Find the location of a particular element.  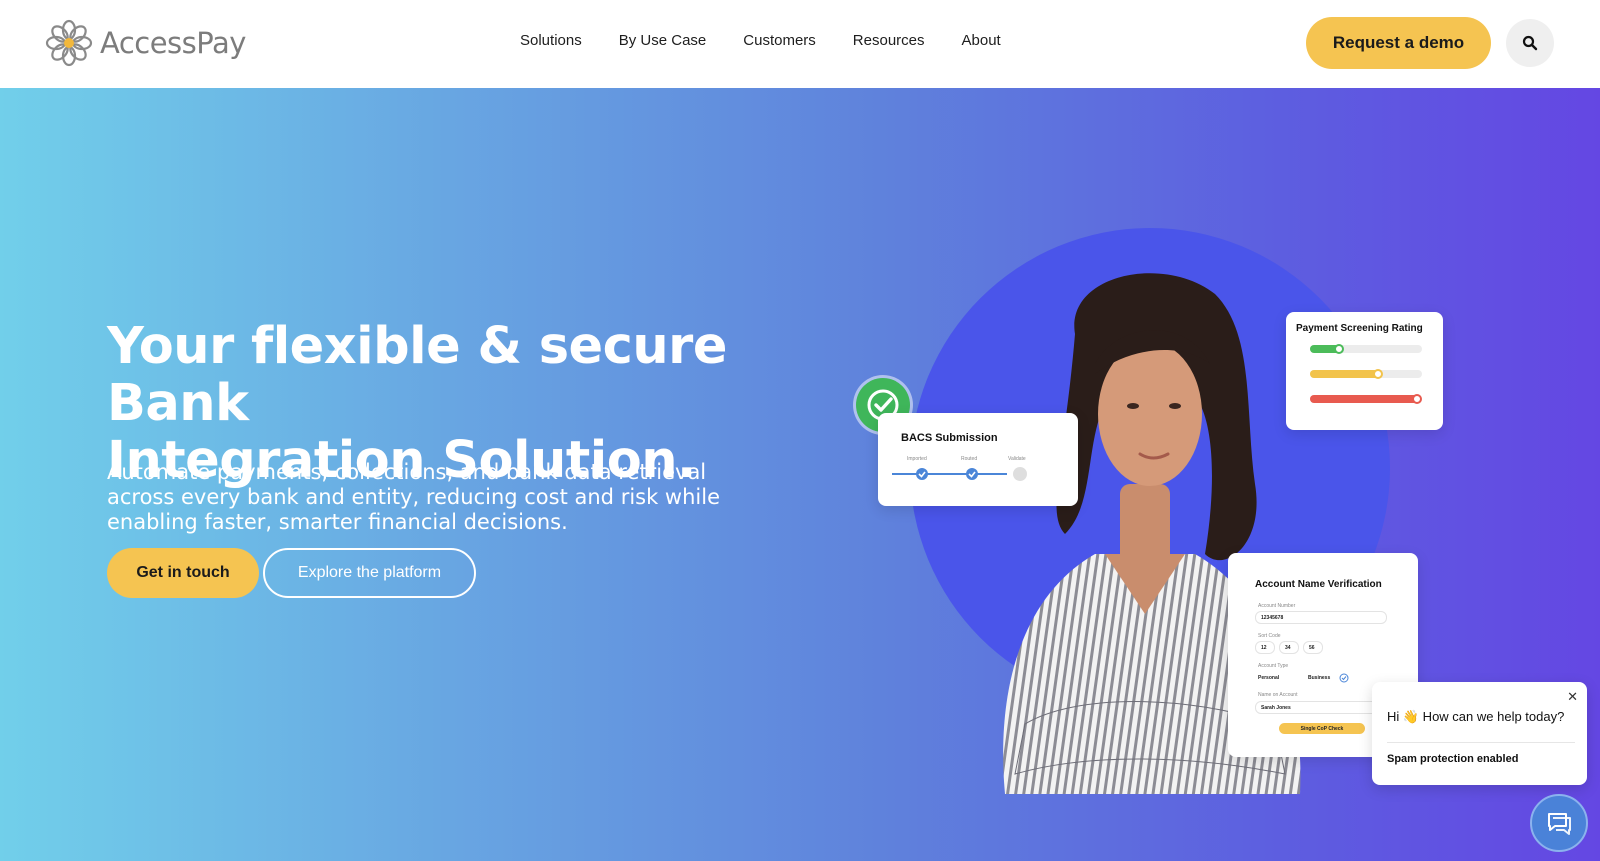

nav-by-use-case: By Use Case is located at coordinates (663, 40).